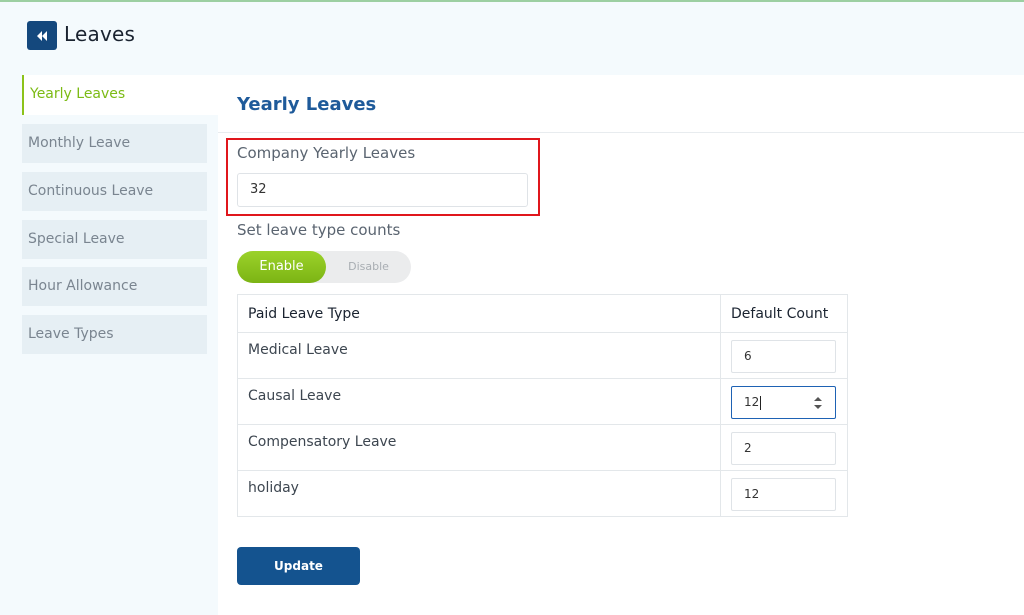 This screenshot has width=1024, height=615. What do you see at coordinates (326, 153) in the screenshot?
I see `company-yearly-label: Company Yearly Leaves` at bounding box center [326, 153].